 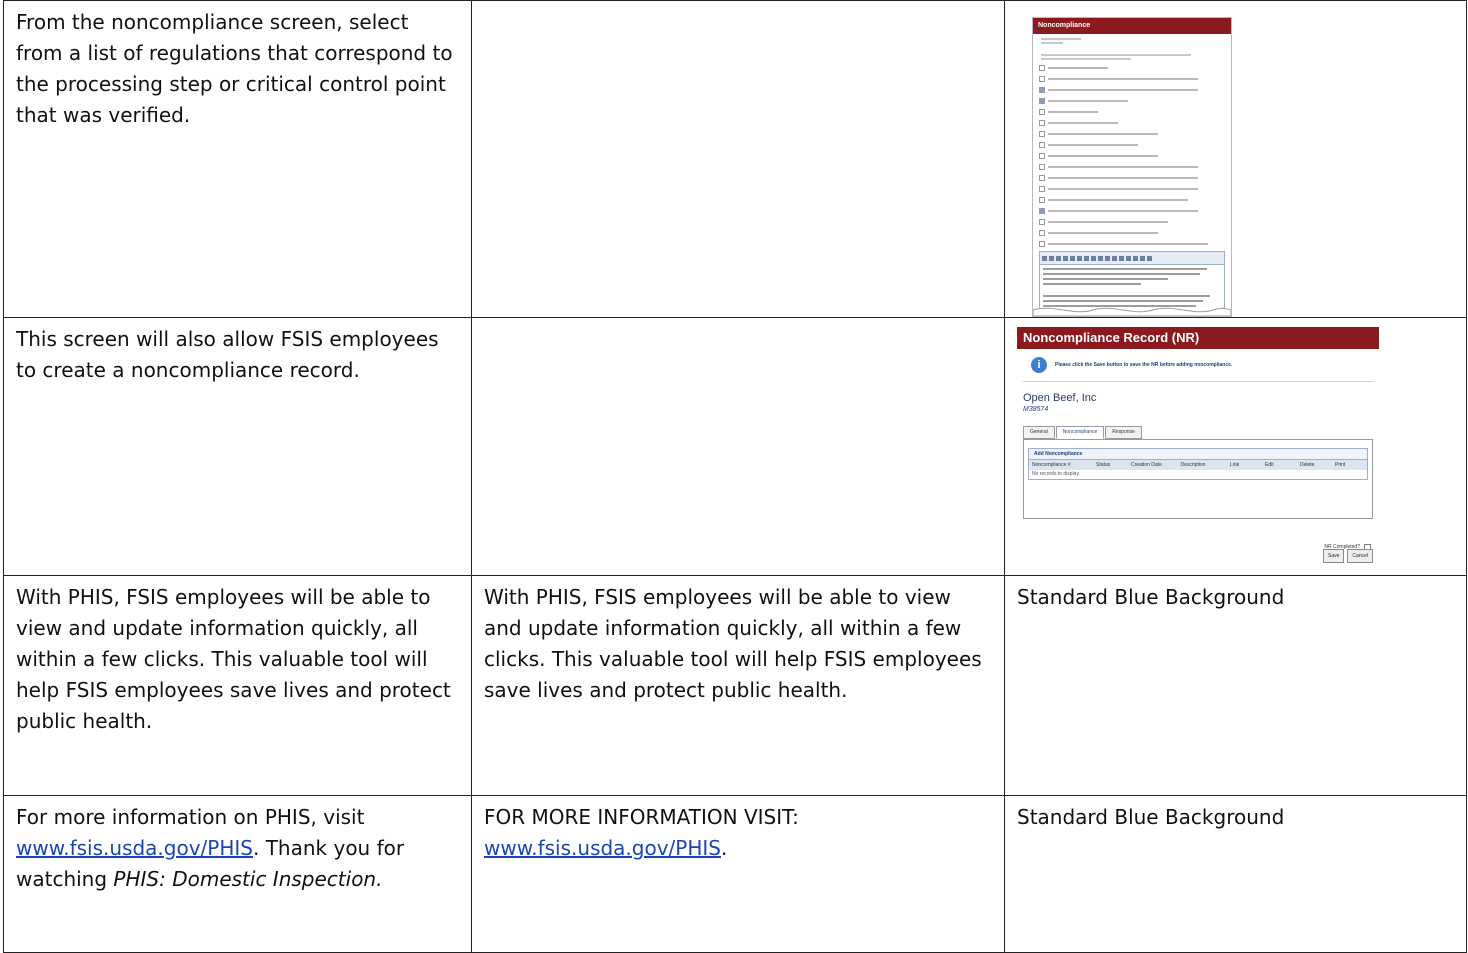 I want to click on column-header: Delete, so click(x=1307, y=465).